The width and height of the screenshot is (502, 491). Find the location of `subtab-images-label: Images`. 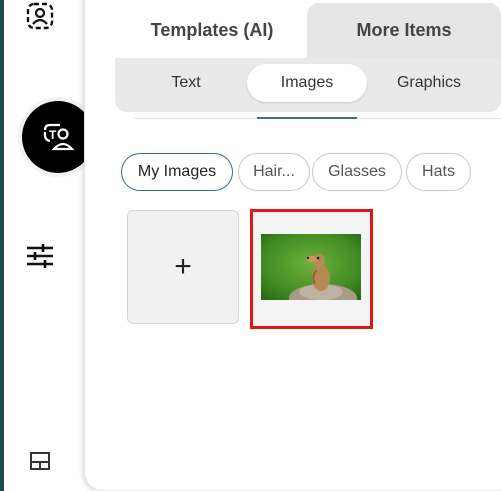

subtab-images-label: Images is located at coordinates (307, 82).